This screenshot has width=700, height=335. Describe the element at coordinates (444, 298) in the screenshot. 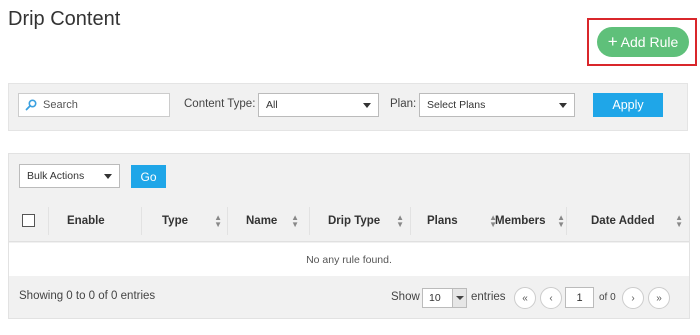

I see `page-size-select: 10` at that location.